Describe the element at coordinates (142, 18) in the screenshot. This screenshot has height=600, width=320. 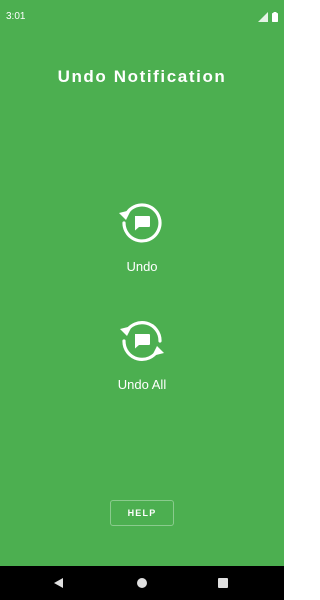
I see `status-bar: 3:01` at that location.